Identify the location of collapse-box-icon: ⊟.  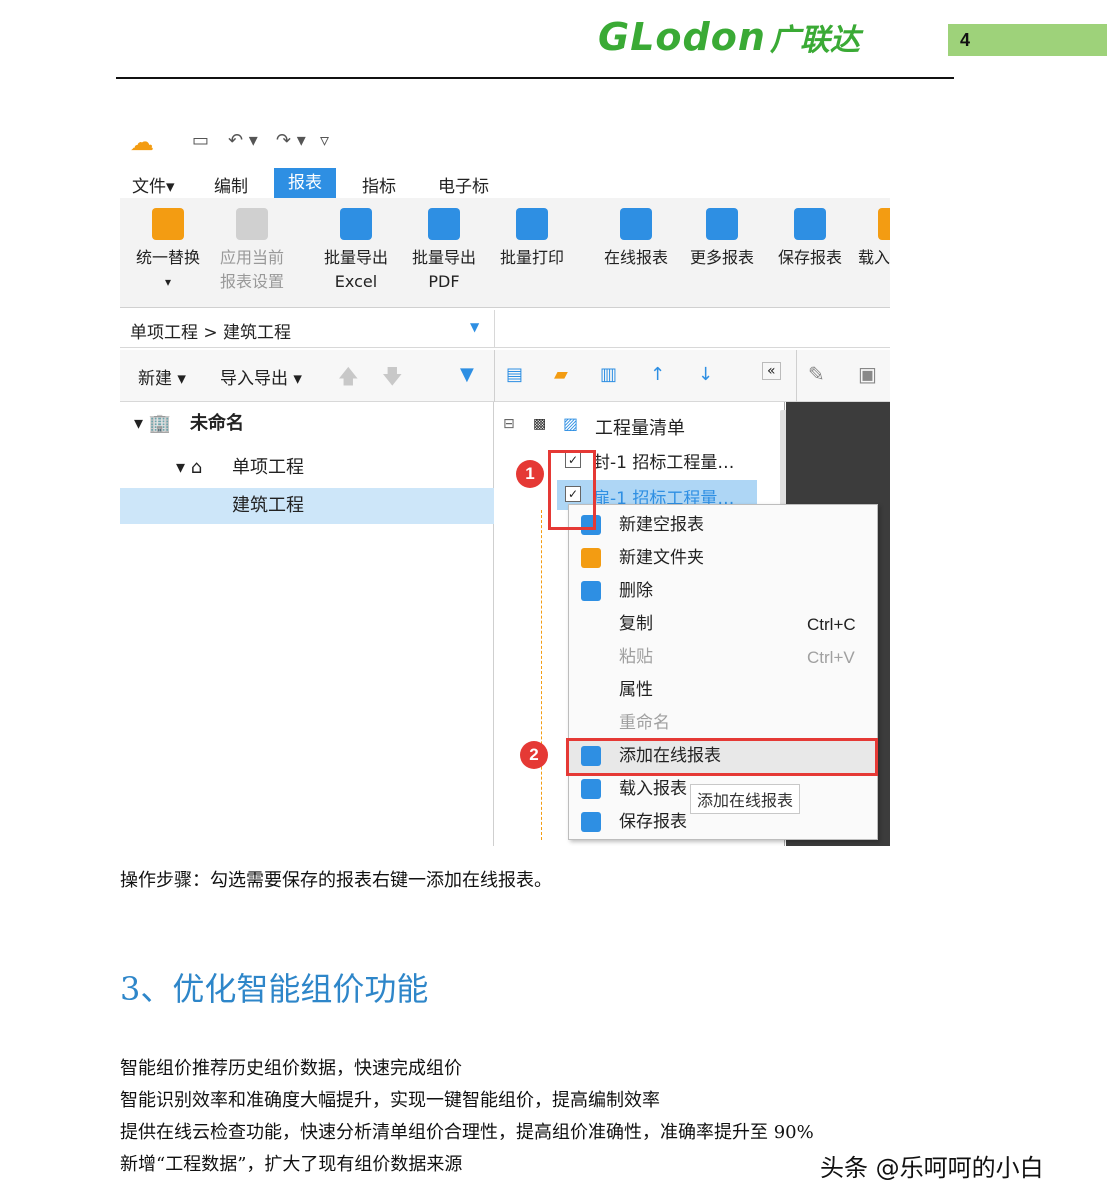
(509, 424).